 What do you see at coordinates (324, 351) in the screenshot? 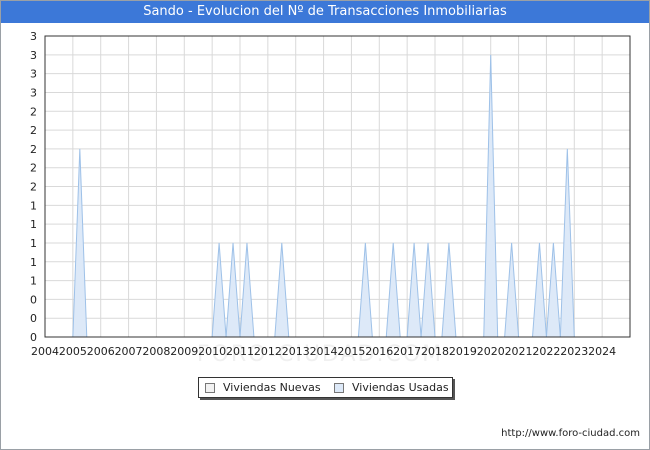
I see `x-tick-label: 2014` at bounding box center [324, 351].